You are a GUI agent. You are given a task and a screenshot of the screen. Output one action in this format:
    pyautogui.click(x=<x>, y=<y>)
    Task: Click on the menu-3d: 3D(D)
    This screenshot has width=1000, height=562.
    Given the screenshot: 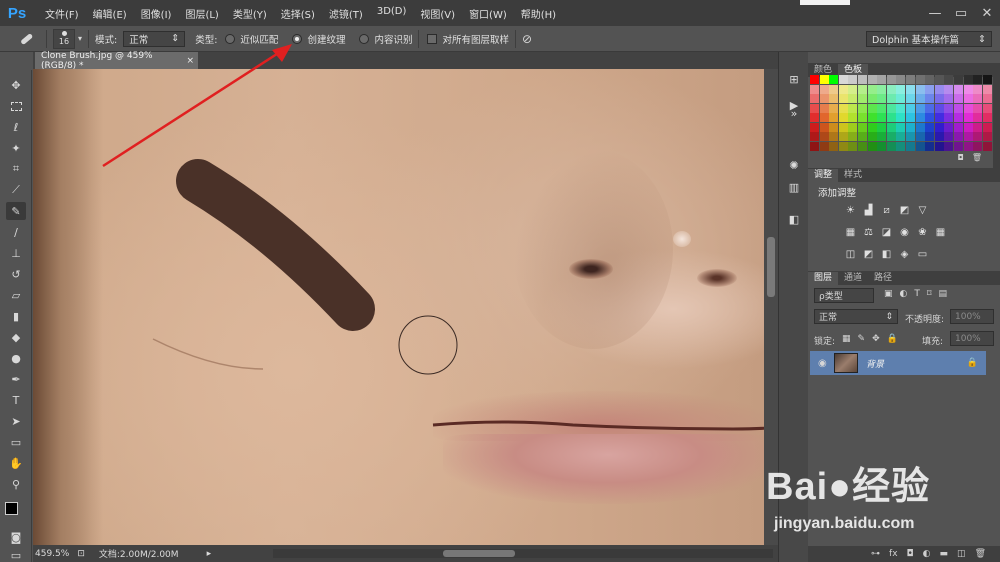 What is the action you would take?
    pyautogui.click(x=392, y=13)
    